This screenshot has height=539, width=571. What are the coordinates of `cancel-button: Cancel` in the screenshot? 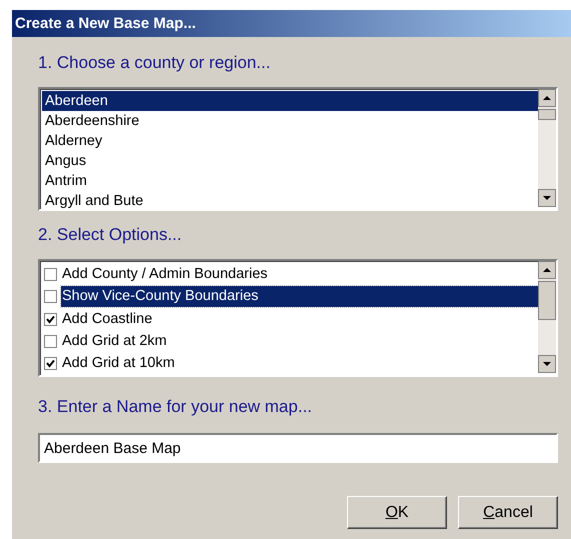 It's located at (508, 512).